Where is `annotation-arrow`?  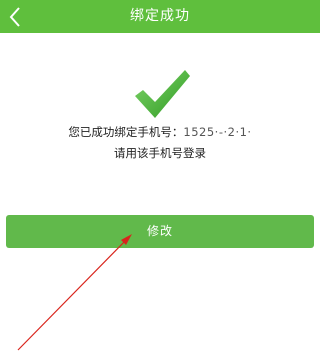
annotation-arrow is located at coordinates (74, 292).